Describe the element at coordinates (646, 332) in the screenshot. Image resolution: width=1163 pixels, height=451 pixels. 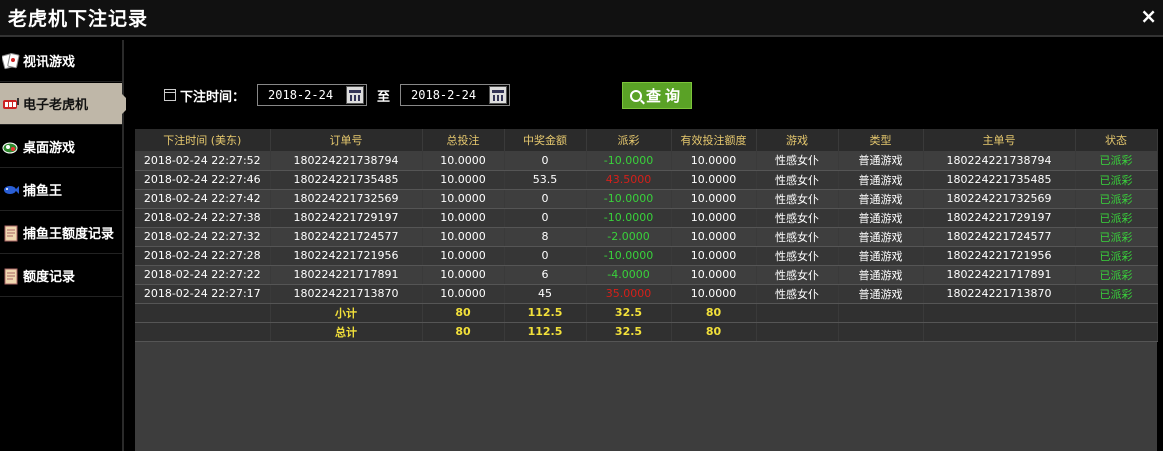
I see `total-row: 总计 80 112.5 32.5 80` at that location.